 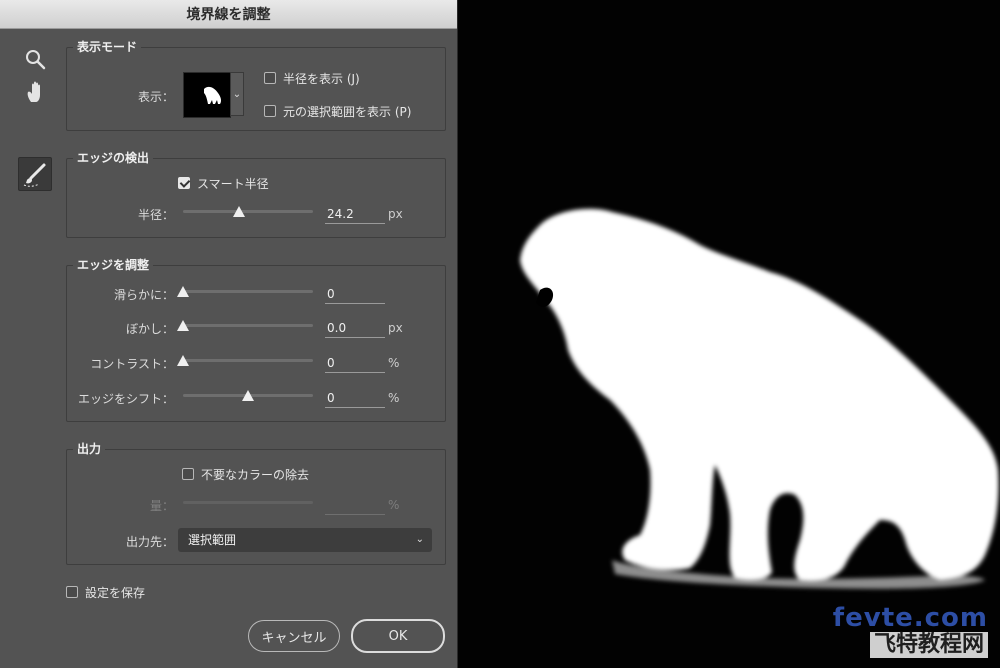 What do you see at coordinates (35, 174) in the screenshot?
I see `refine-radius-brush-icon` at bounding box center [35, 174].